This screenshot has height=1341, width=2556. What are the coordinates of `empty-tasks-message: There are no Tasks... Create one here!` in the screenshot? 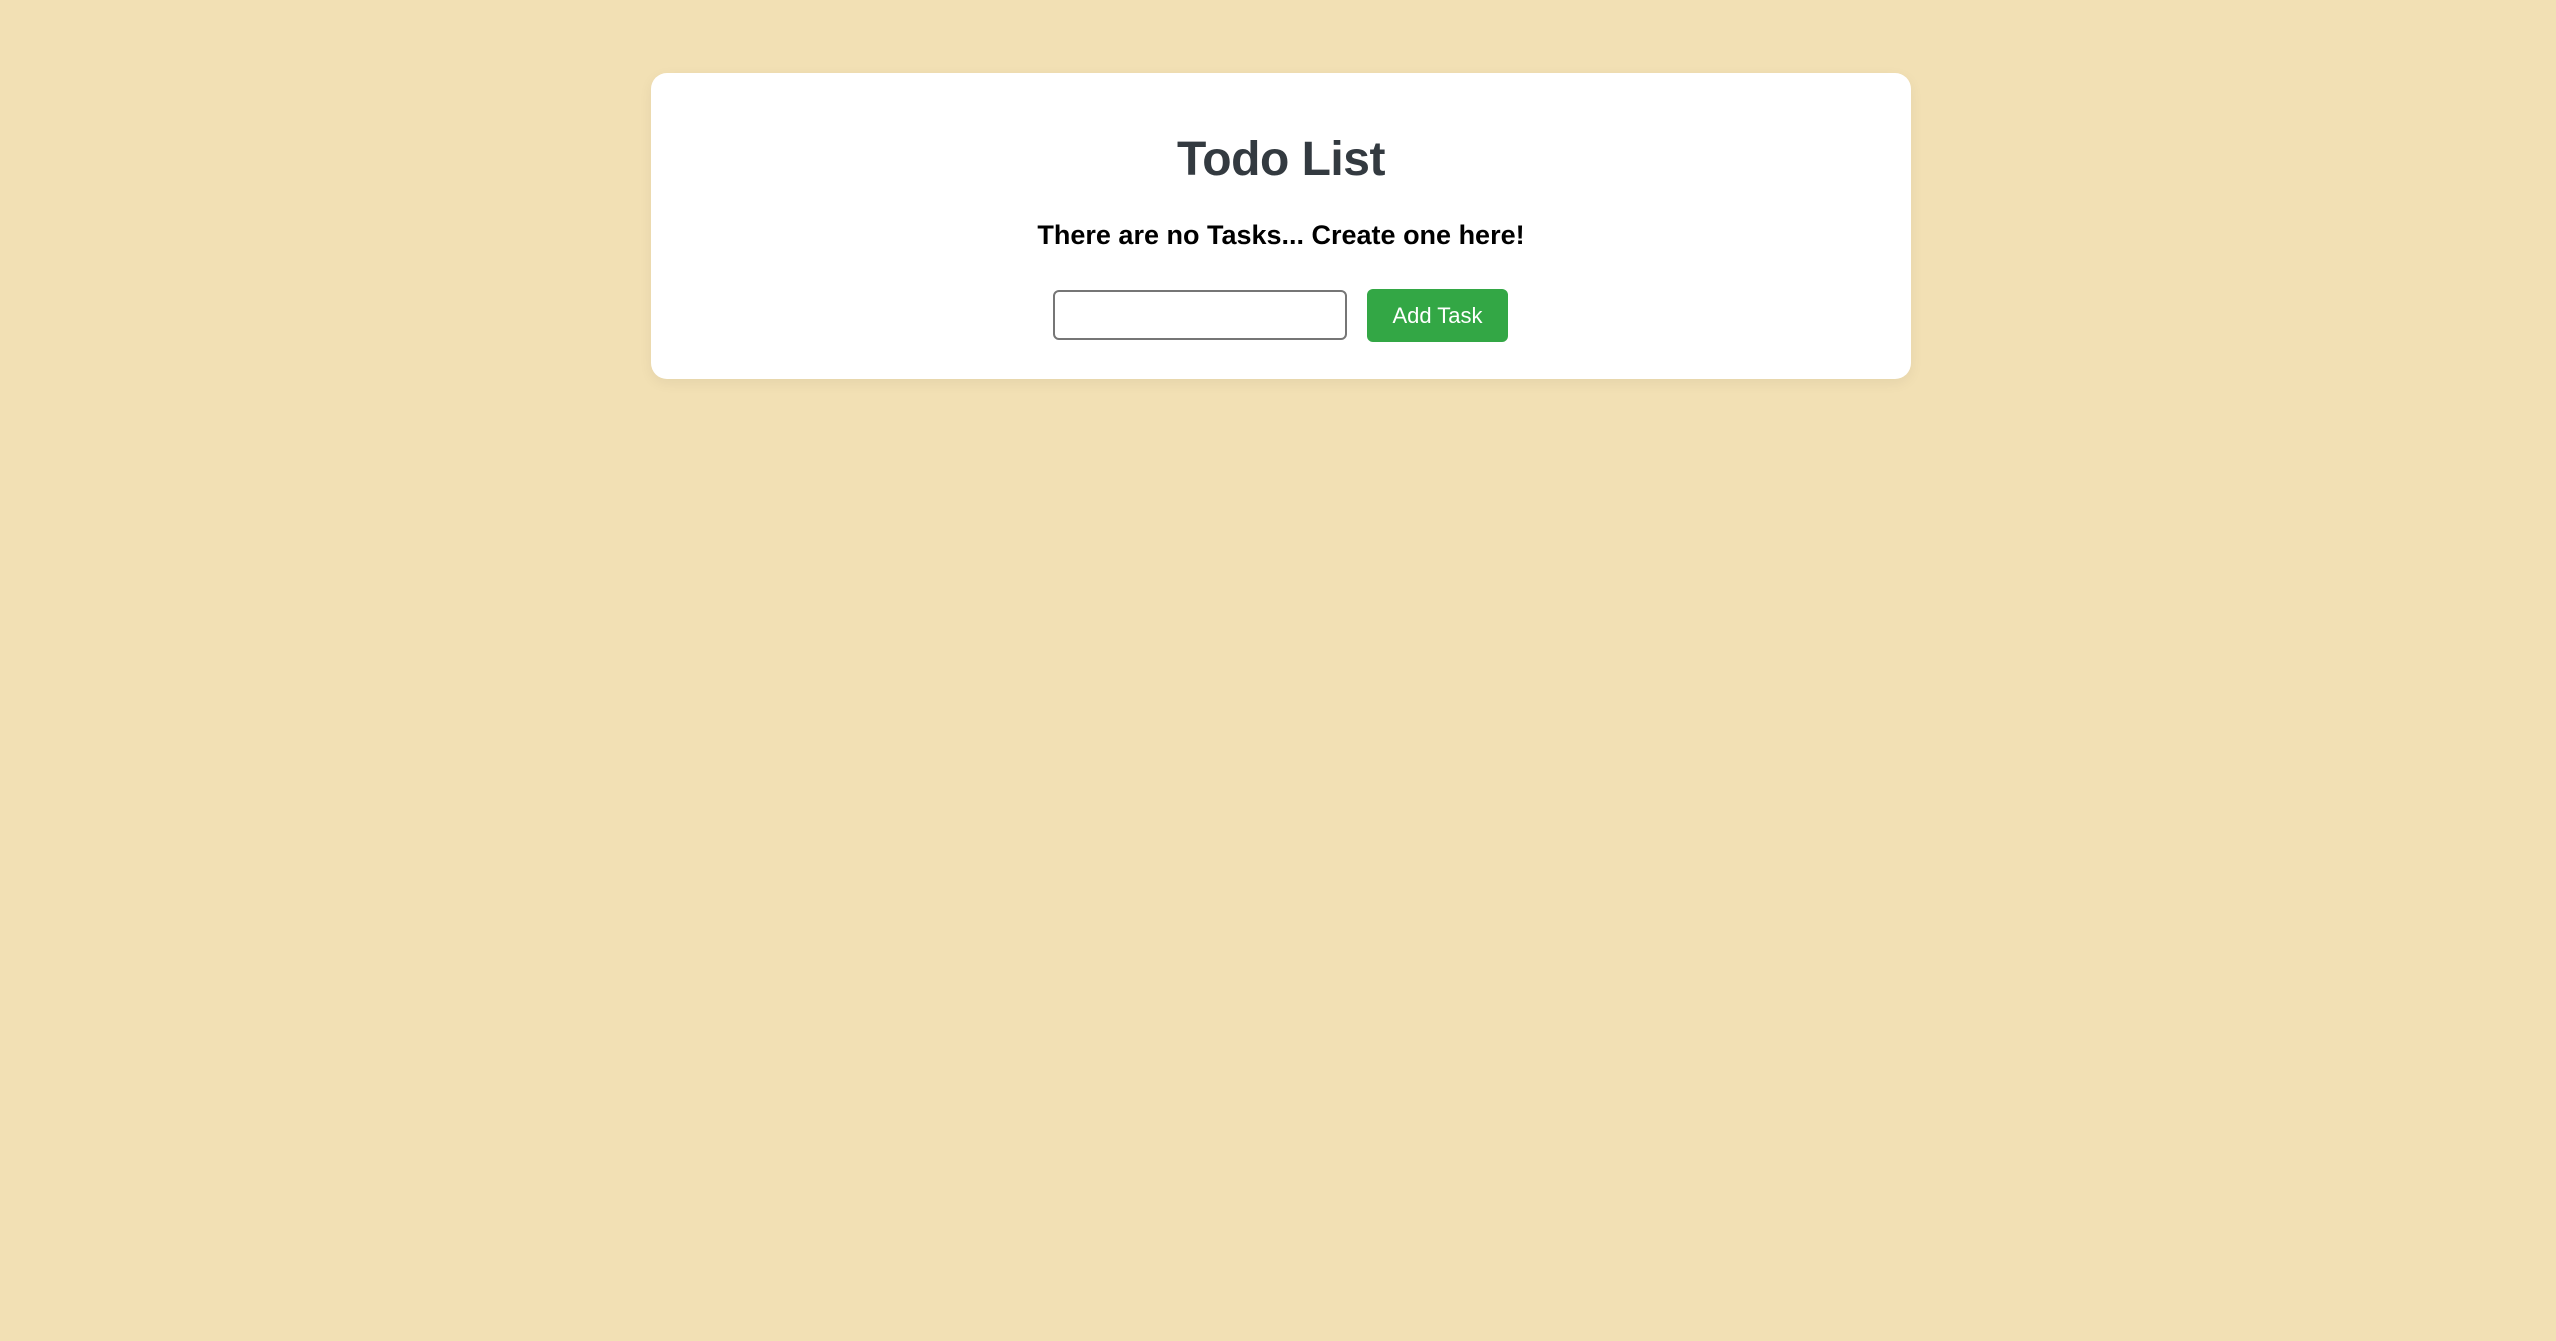 It's located at (1281, 235).